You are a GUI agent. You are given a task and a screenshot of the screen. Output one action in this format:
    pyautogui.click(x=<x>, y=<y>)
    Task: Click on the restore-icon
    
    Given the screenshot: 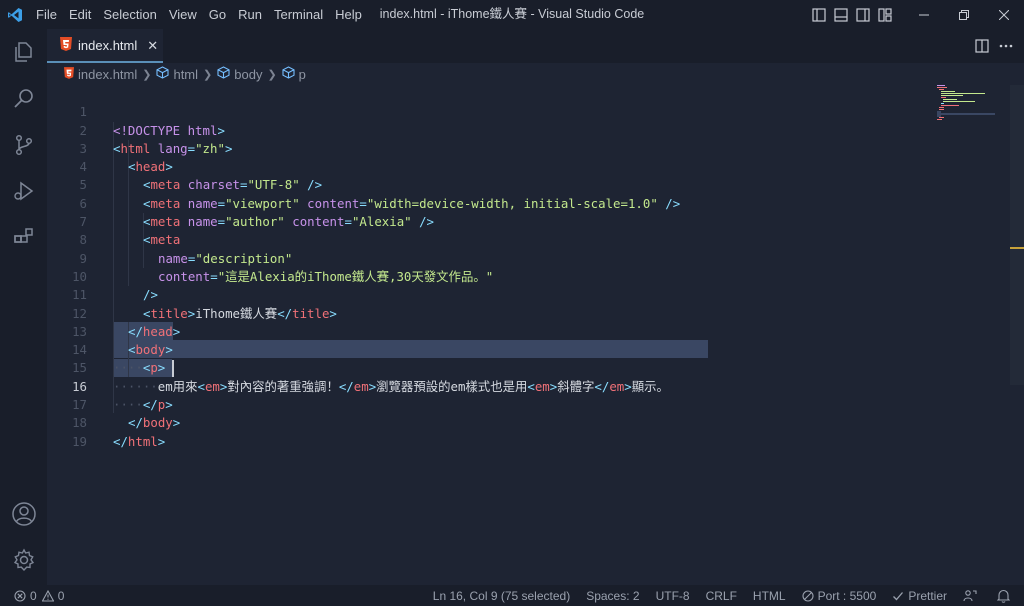 What is the action you would take?
    pyautogui.click(x=964, y=14)
    